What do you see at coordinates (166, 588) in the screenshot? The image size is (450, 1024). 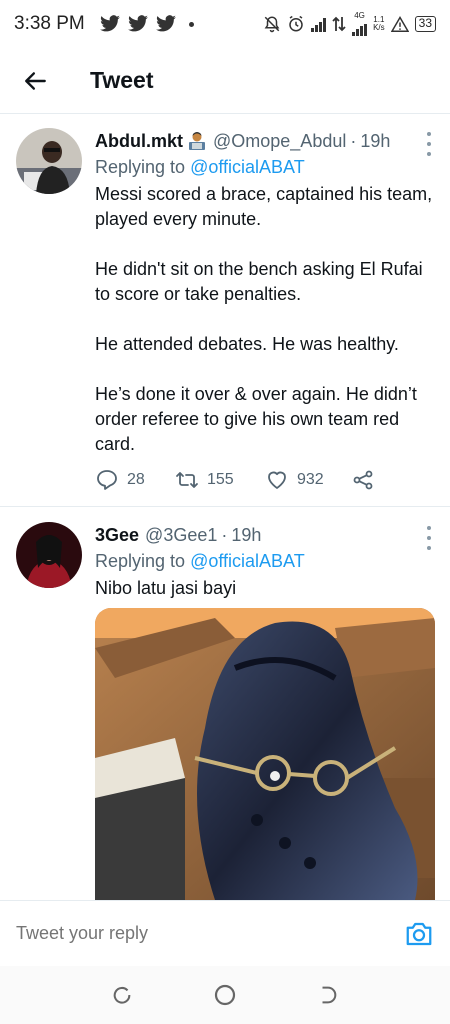 I see `tweet-text: Nibo latu jasi bayi` at bounding box center [166, 588].